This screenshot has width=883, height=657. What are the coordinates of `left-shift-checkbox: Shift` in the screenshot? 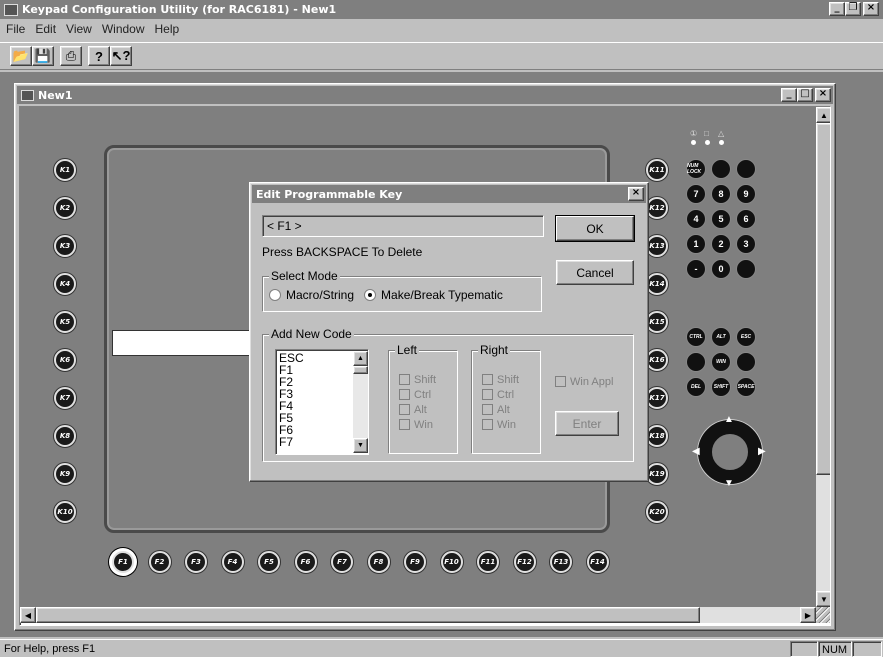 It's located at (417, 379).